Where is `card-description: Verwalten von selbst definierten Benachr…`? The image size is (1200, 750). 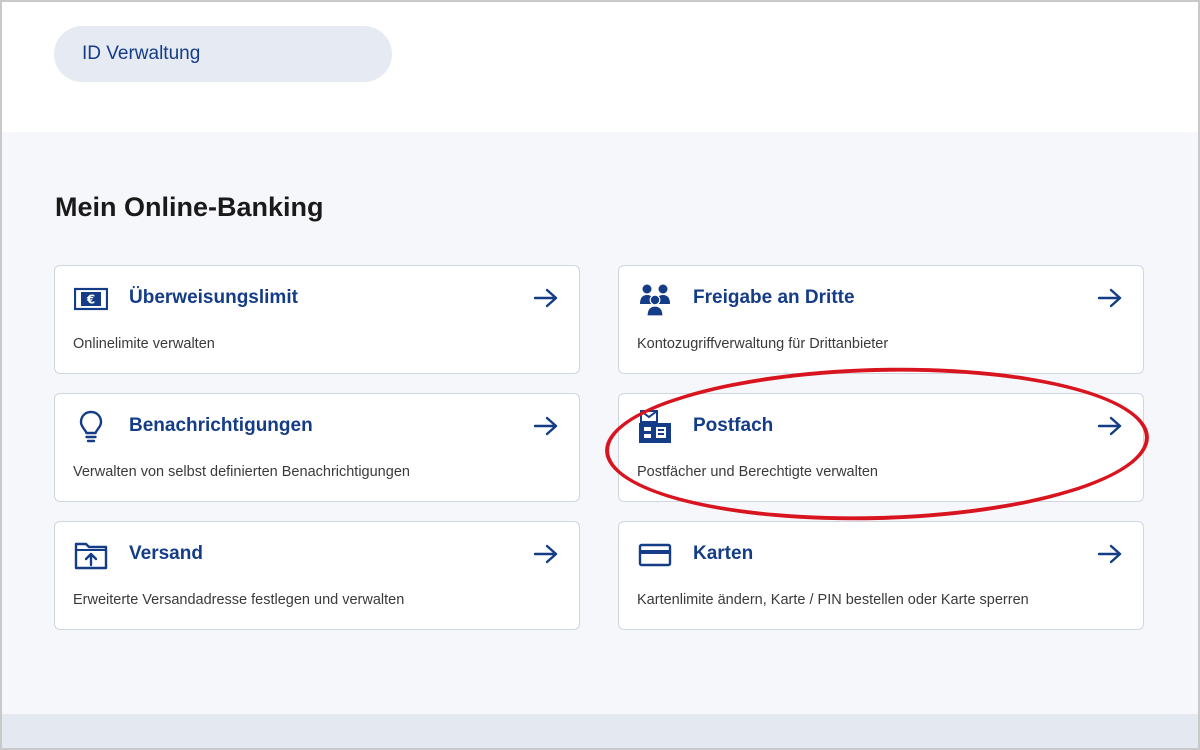
card-description: Verwalten von selbst definierten Benachr… is located at coordinates (241, 472).